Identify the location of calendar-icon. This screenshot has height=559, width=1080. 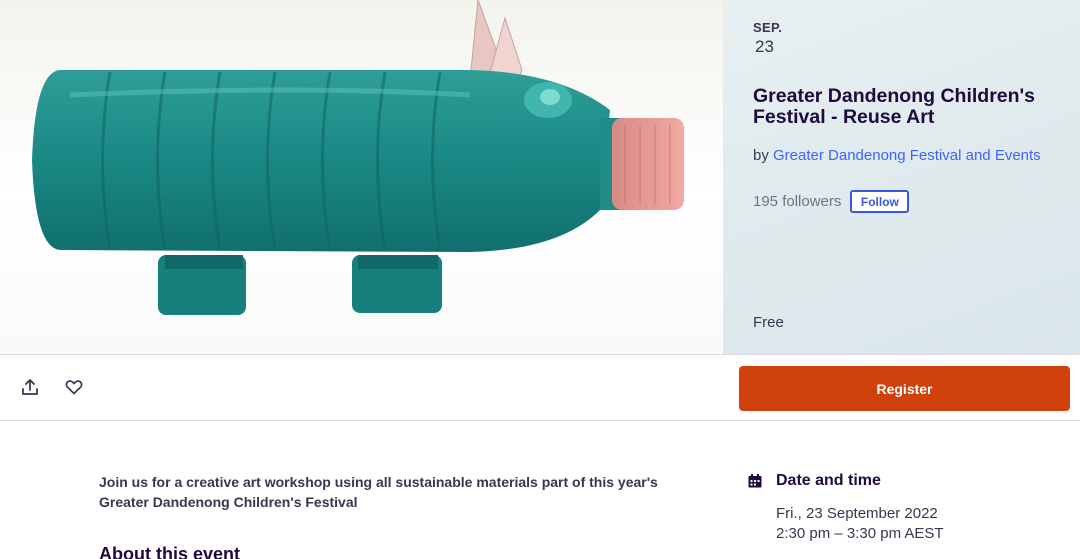
(755, 481).